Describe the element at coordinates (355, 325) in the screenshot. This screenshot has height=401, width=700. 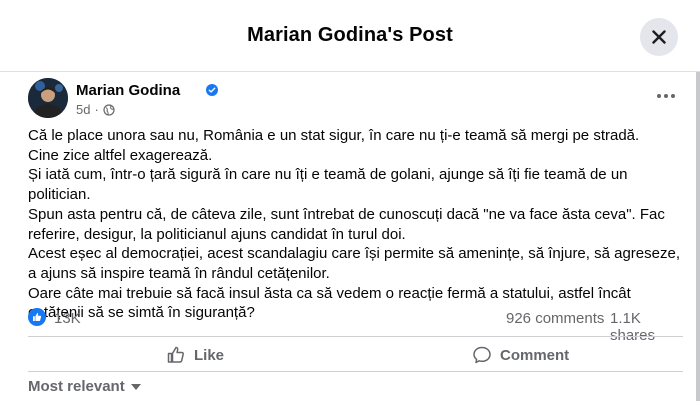
I see `post-stats: 13K 926 comments 1.1K shares` at that location.